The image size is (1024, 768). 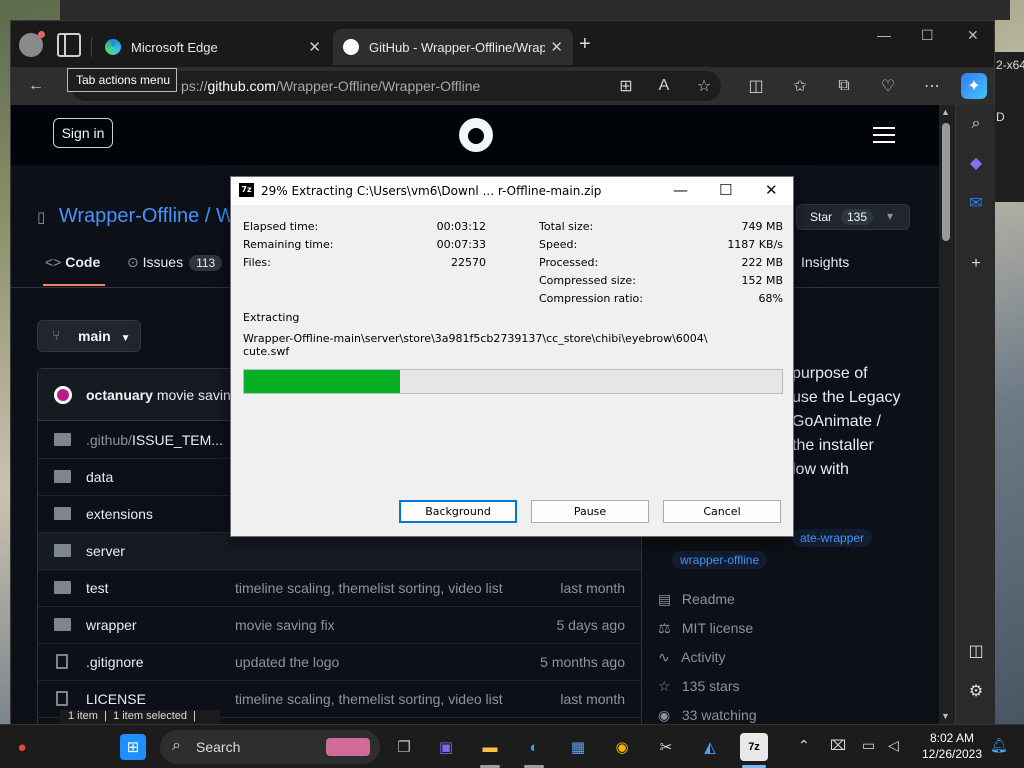 I want to click on background-button: Background, so click(x=458, y=511).